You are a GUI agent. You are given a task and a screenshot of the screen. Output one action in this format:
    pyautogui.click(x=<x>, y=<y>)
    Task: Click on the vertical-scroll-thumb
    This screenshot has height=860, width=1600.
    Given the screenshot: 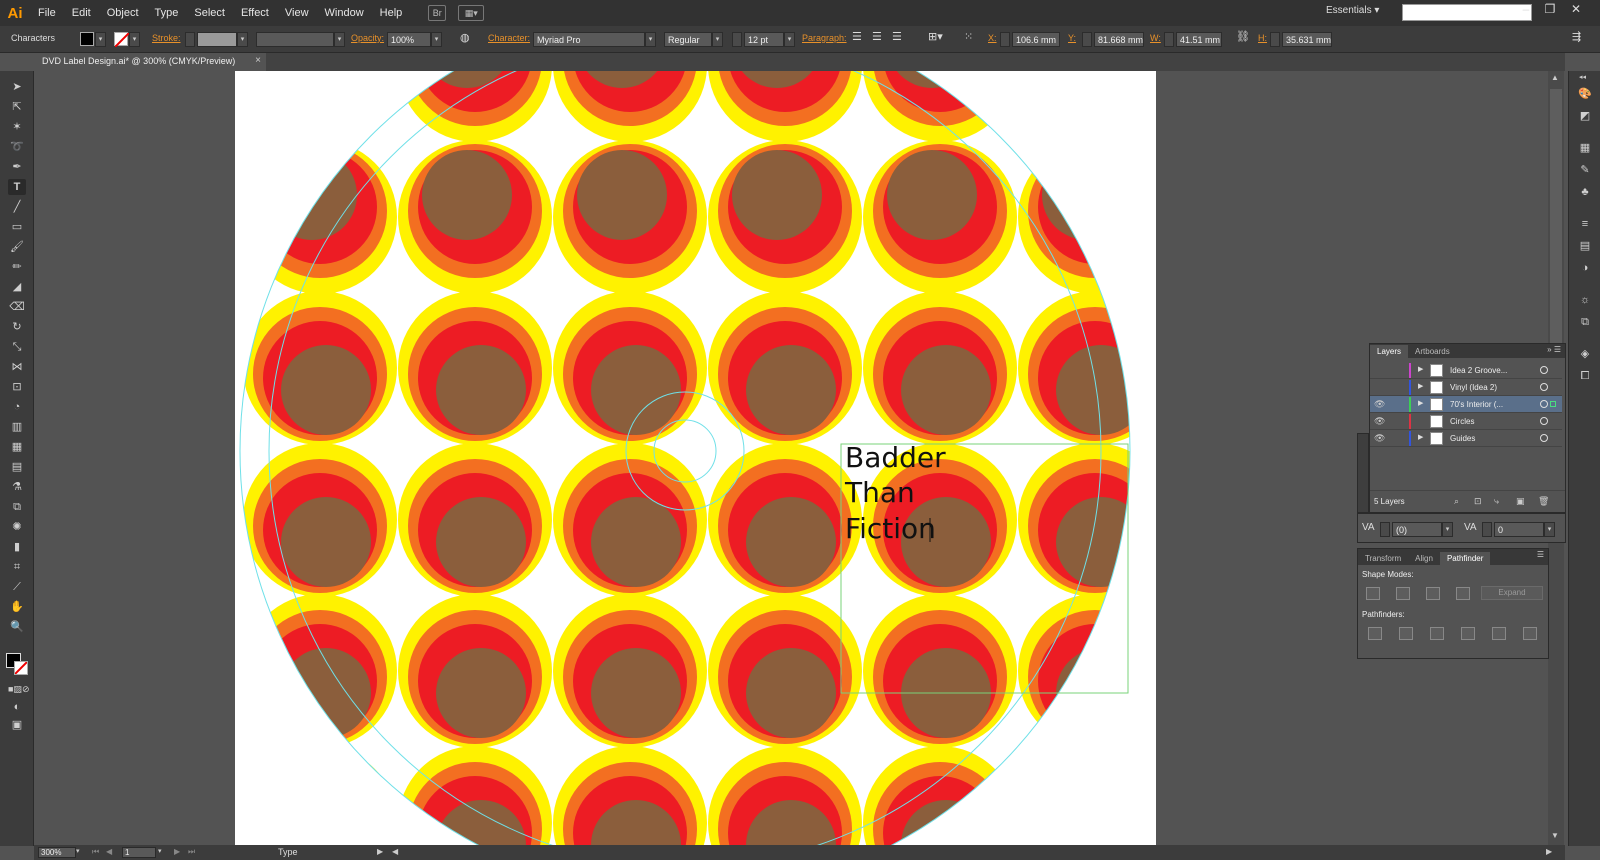 What is the action you would take?
    pyautogui.click(x=1556, y=224)
    